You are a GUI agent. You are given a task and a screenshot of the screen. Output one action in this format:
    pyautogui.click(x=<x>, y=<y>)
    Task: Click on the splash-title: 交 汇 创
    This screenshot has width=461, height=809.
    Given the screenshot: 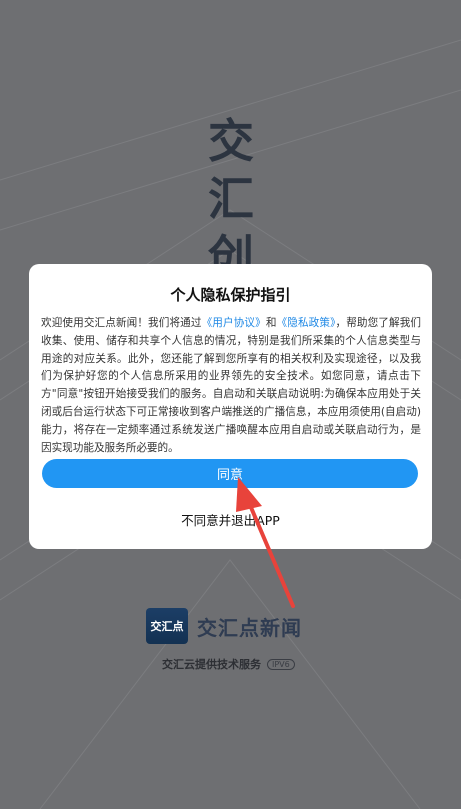 What is the action you would take?
    pyautogui.click(x=231, y=199)
    